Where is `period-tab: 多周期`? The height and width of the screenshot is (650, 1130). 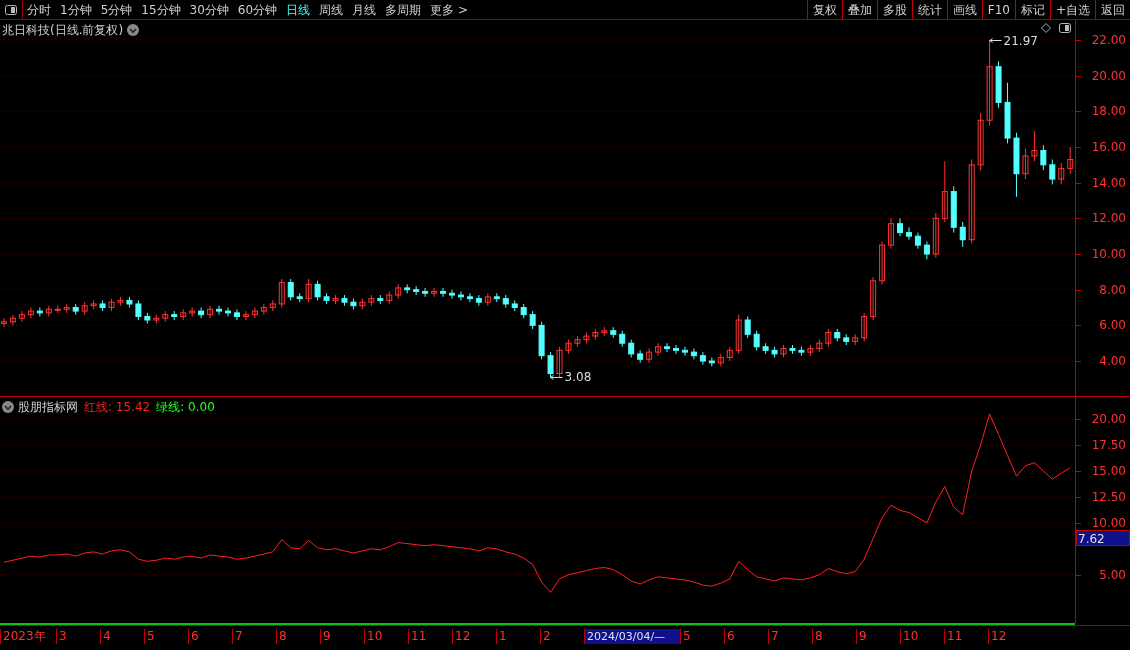
period-tab: 多周期 is located at coordinates (403, 9).